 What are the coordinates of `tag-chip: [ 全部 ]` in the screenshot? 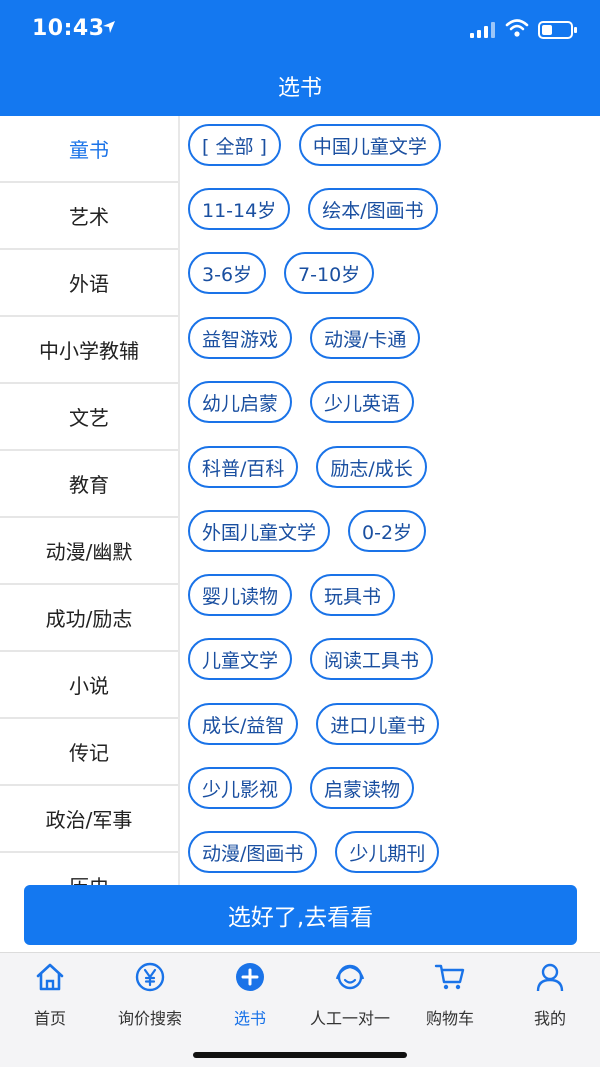 It's located at (234, 145).